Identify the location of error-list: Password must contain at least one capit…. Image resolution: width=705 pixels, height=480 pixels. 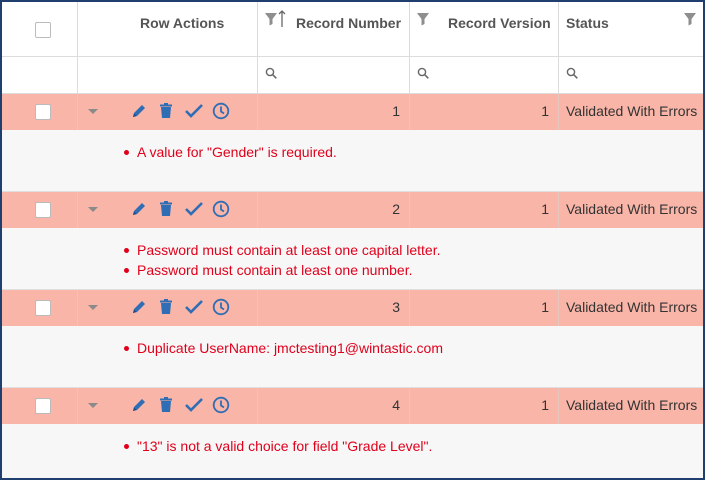
(281, 260).